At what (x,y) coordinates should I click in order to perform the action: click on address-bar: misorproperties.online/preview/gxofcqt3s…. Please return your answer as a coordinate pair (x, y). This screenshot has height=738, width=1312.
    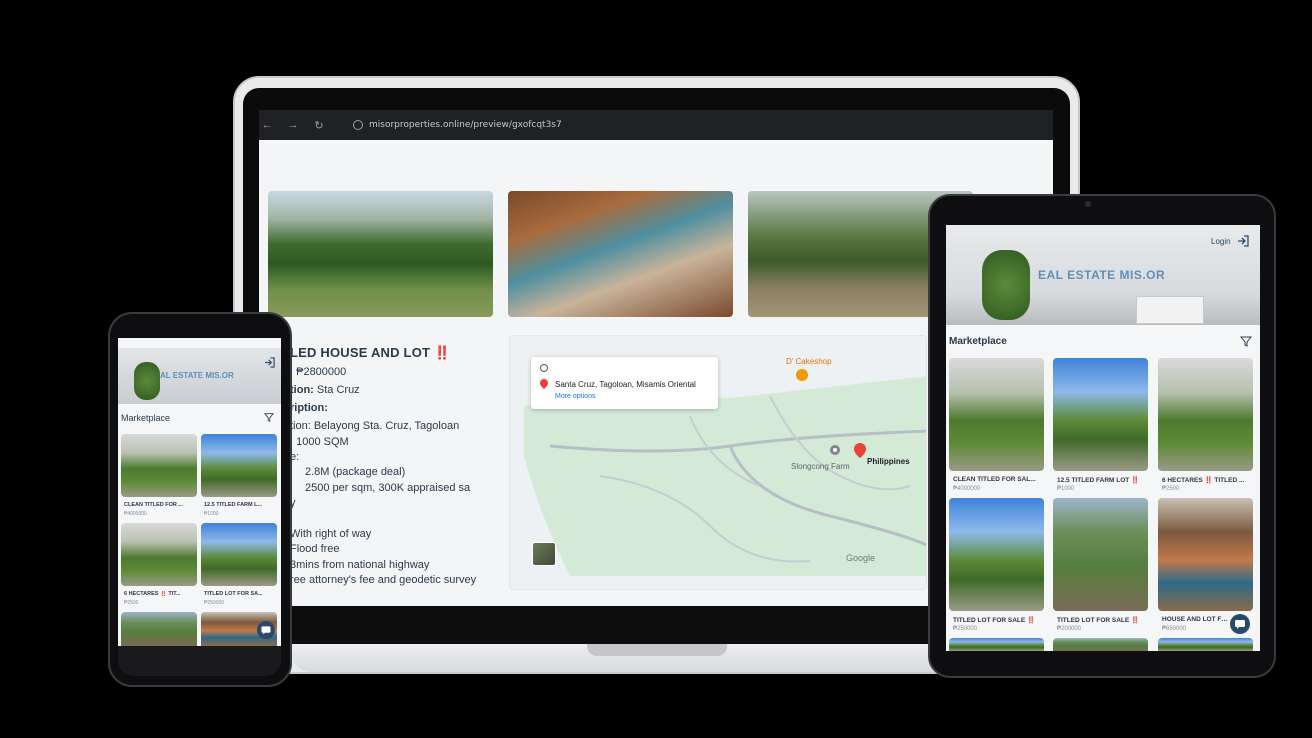
    Looking at the image, I should click on (457, 125).